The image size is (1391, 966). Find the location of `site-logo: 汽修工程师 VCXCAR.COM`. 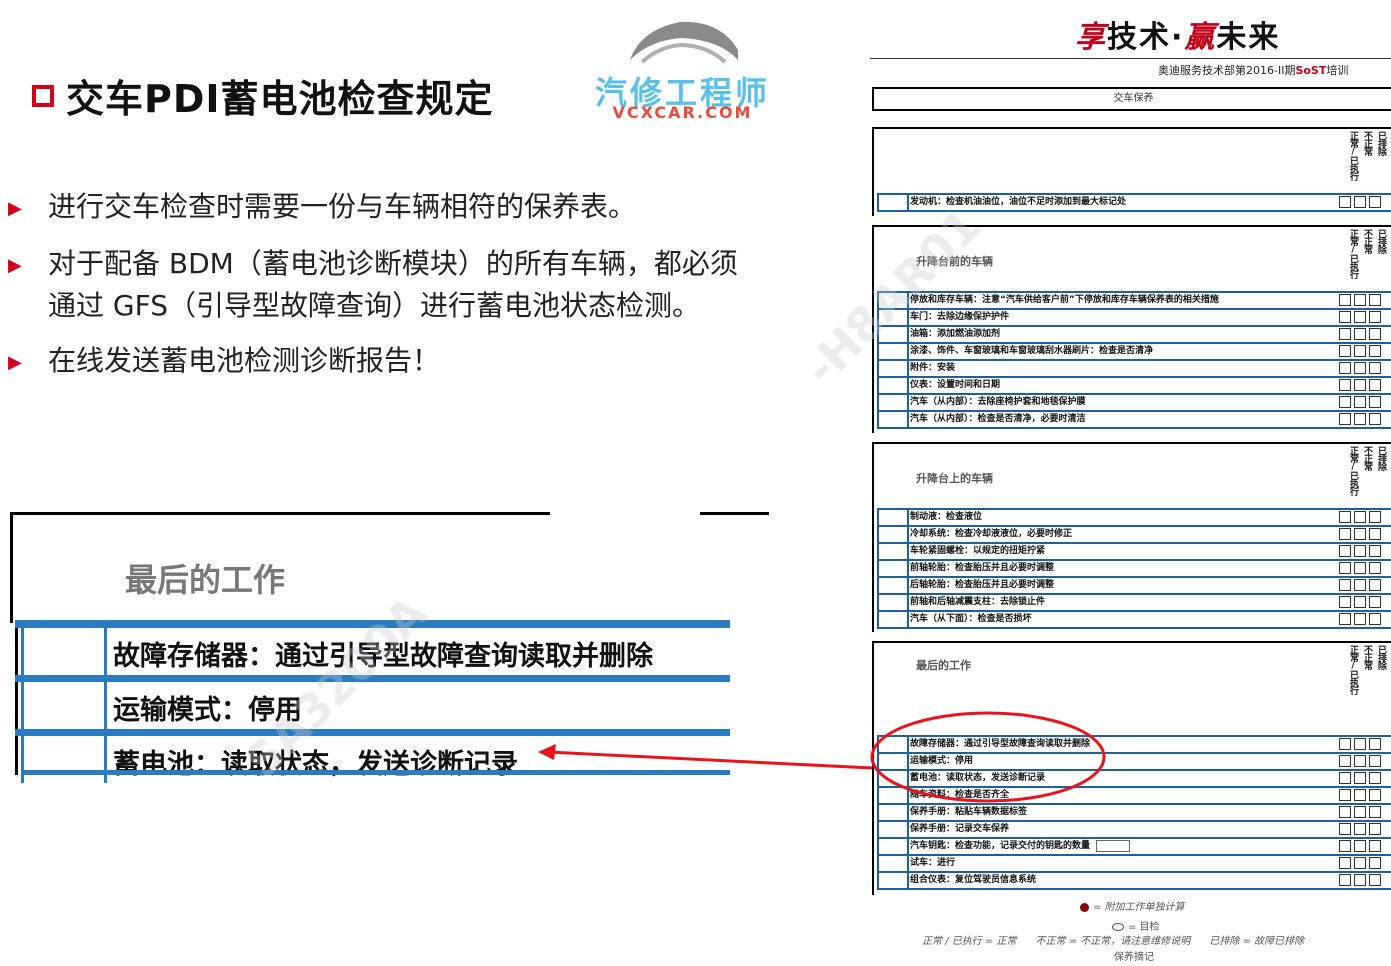

site-logo: 汽修工程师 VCXCAR.COM is located at coordinates (682, 66).